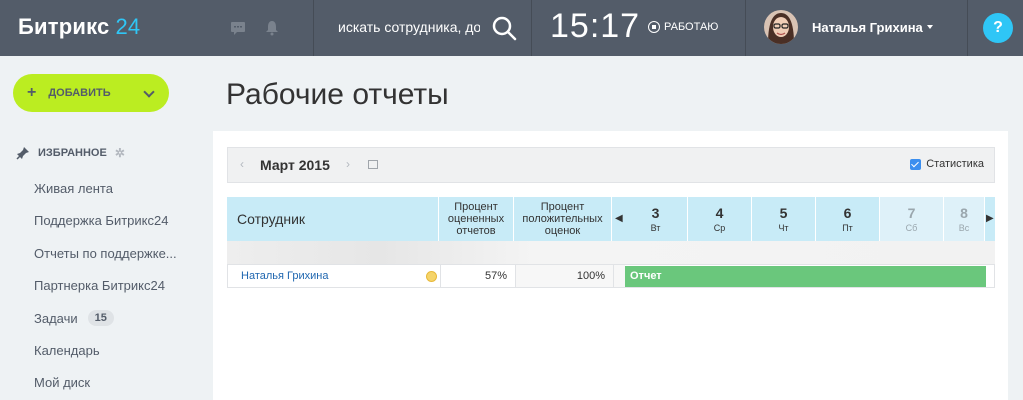  Describe the element at coordinates (128, 26) in the screenshot. I see `logo-number: 24` at that location.